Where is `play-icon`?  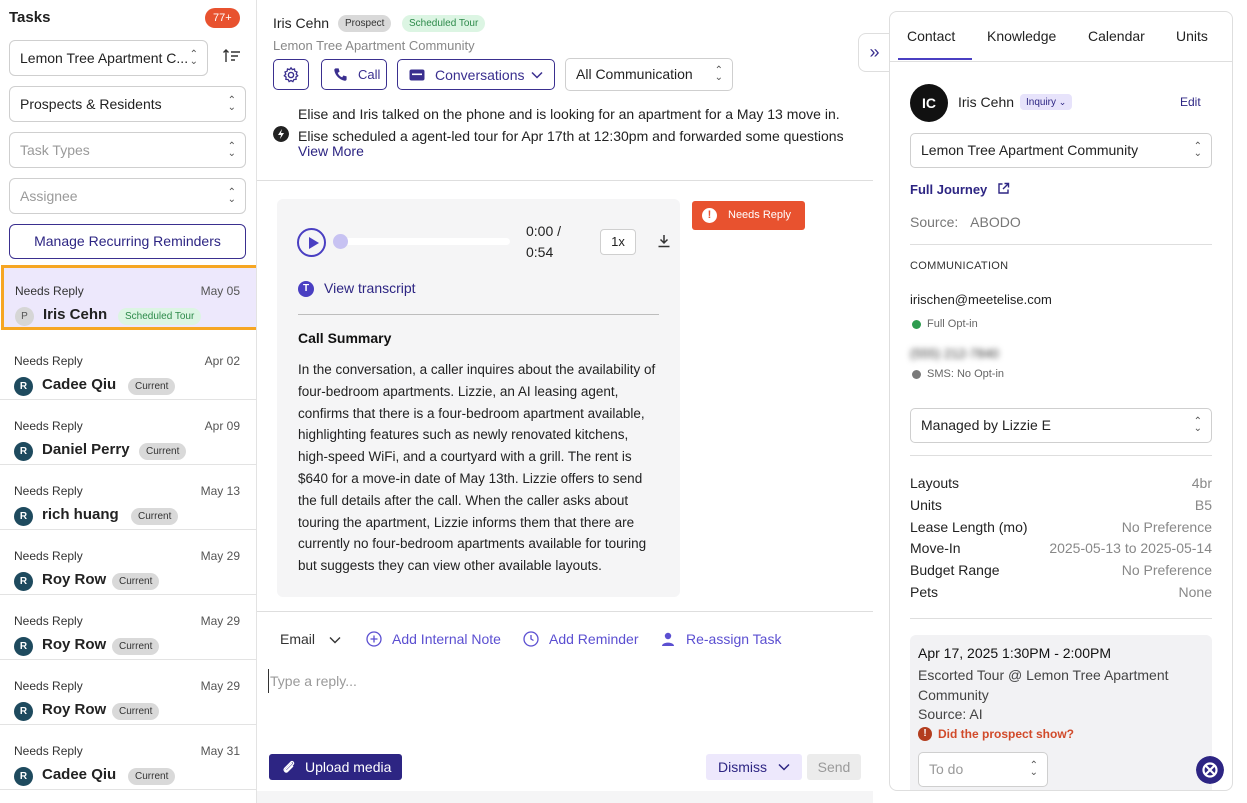
play-icon is located at coordinates (311, 242).